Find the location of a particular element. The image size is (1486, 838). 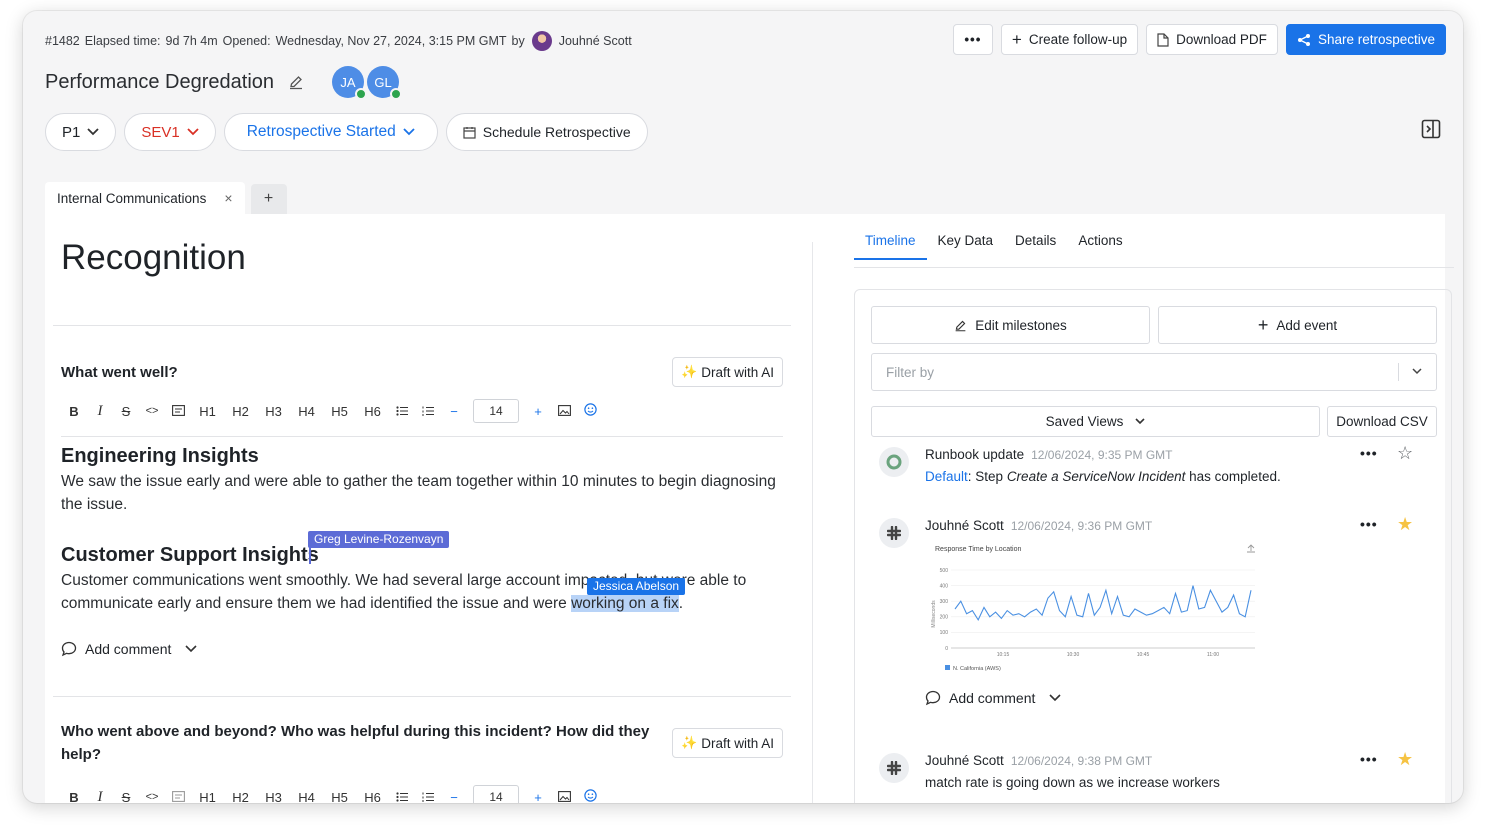

comment-icon is located at coordinates (933, 698).